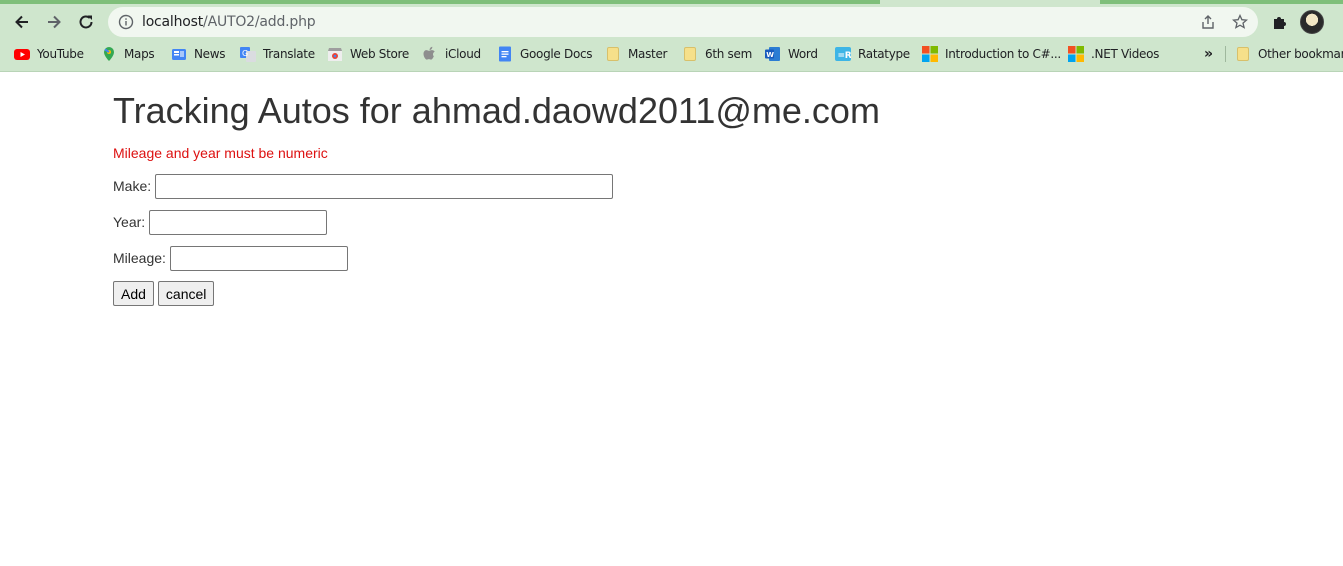  I want to click on bookmark-net-videos: .NET Videos, so click(1113, 54).